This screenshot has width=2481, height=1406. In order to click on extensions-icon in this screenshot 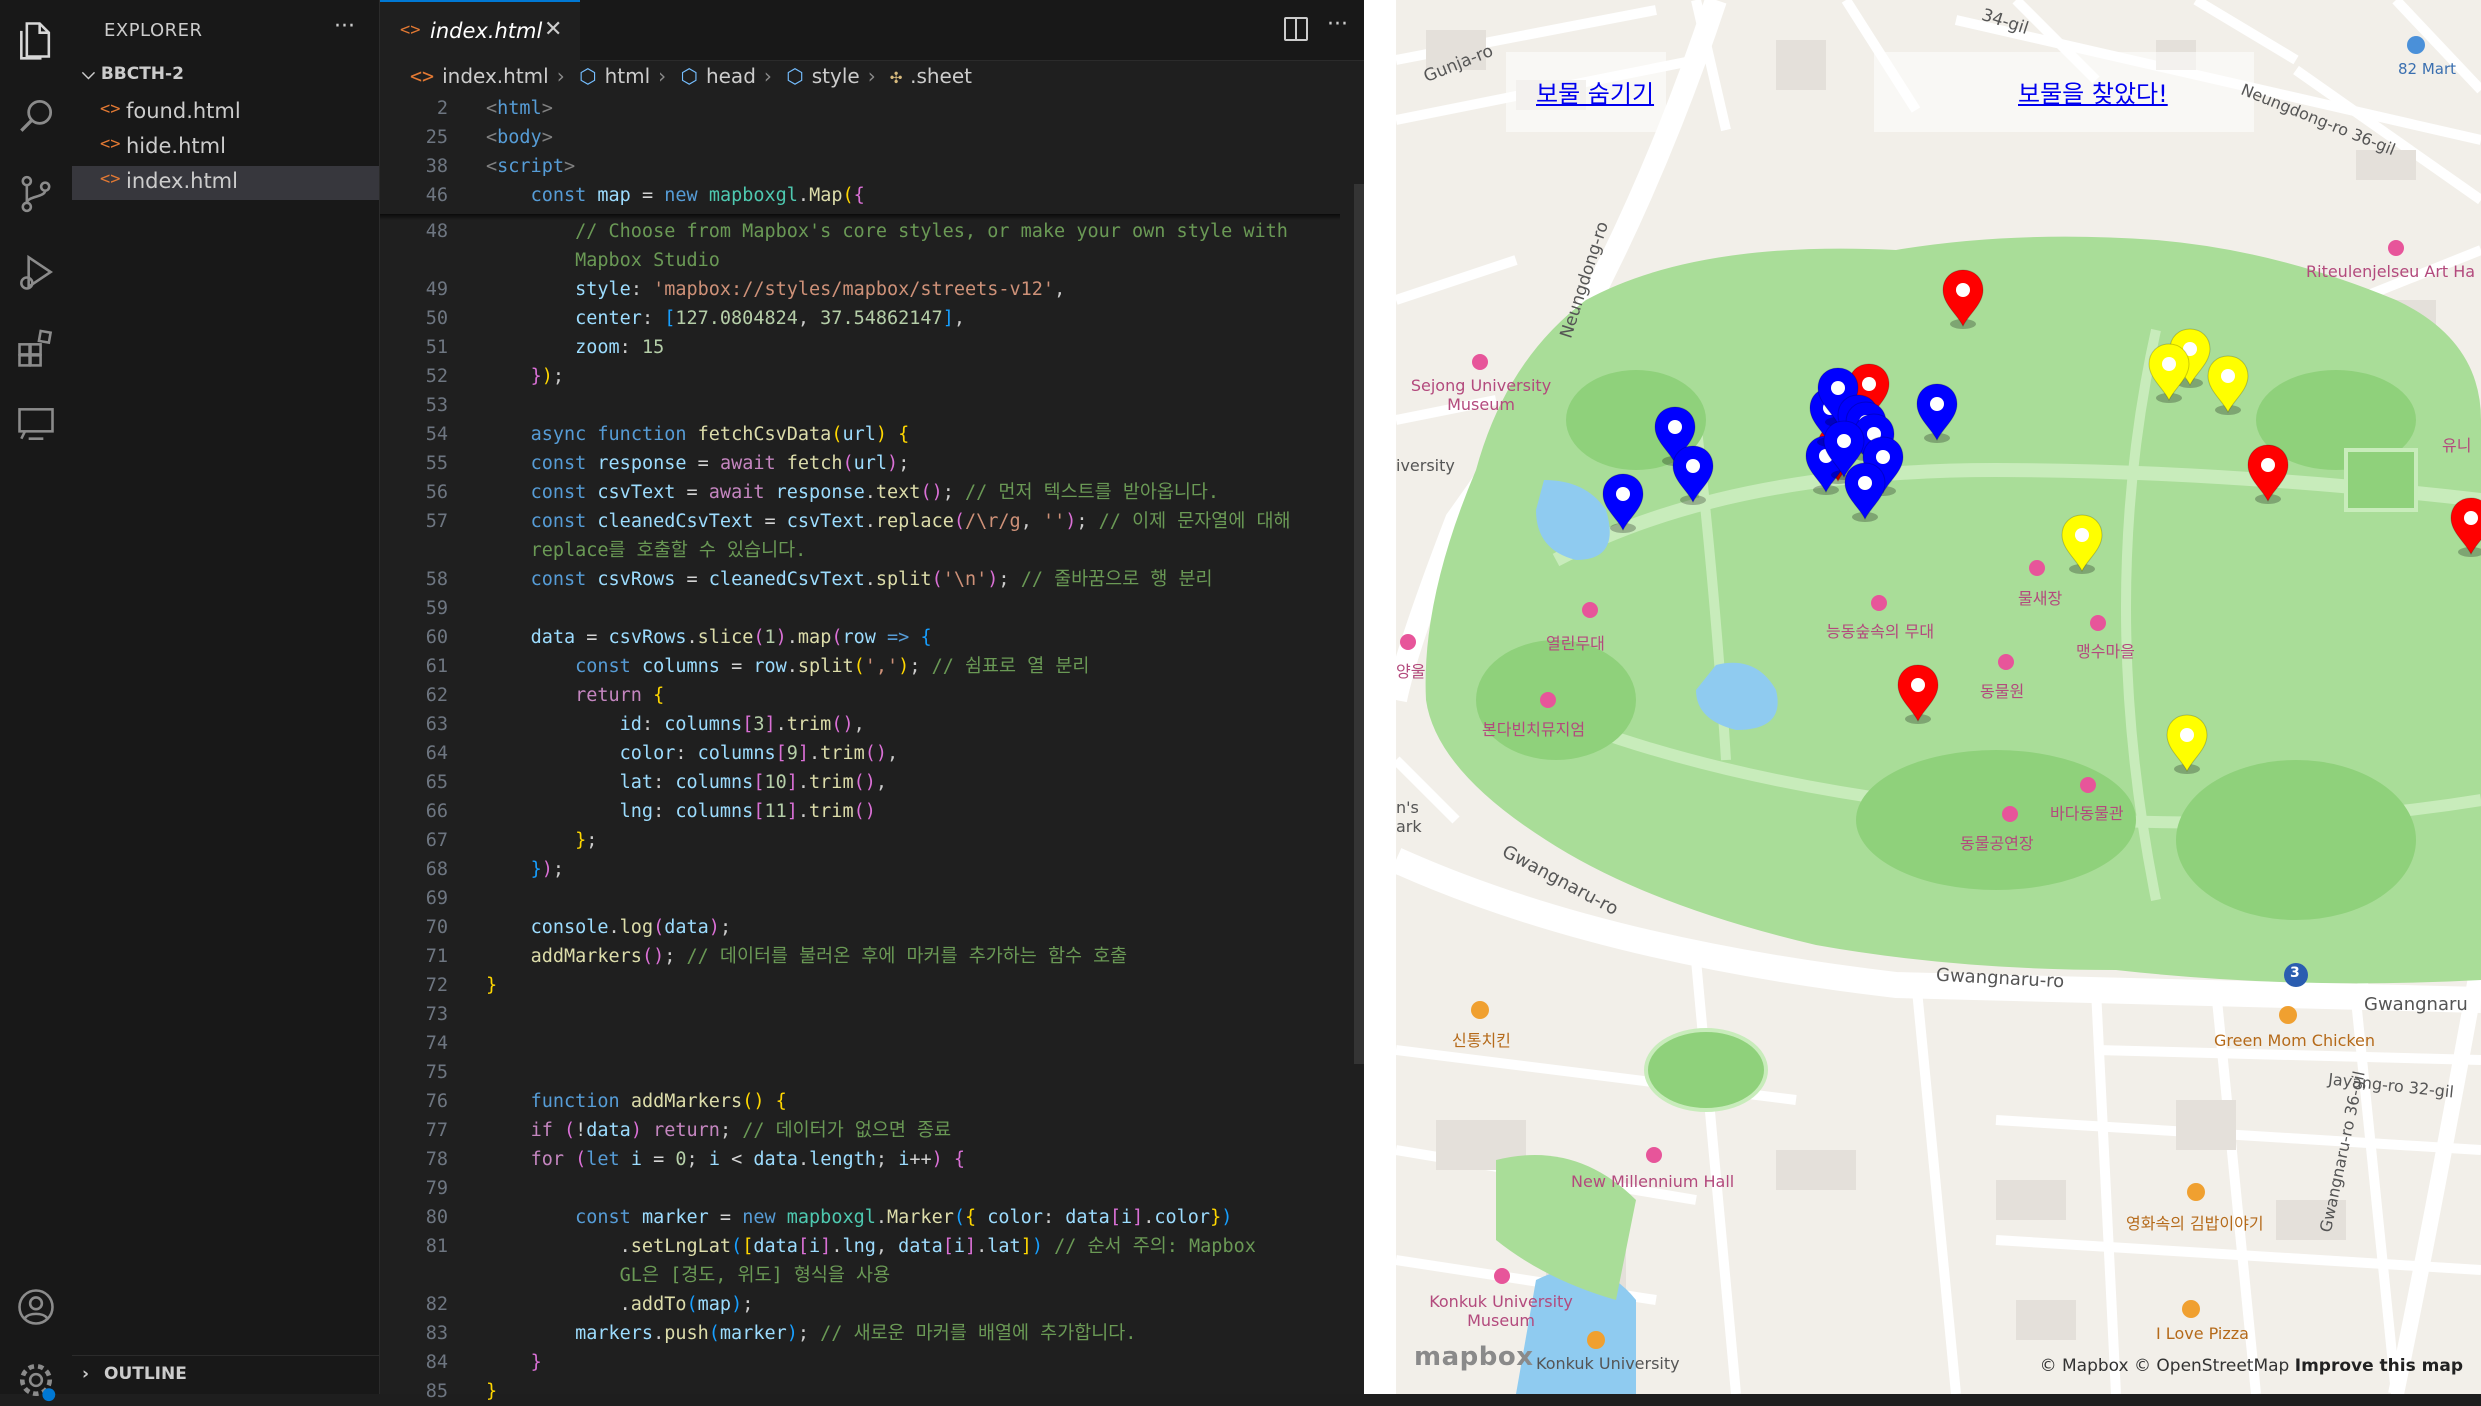, I will do `click(36, 348)`.